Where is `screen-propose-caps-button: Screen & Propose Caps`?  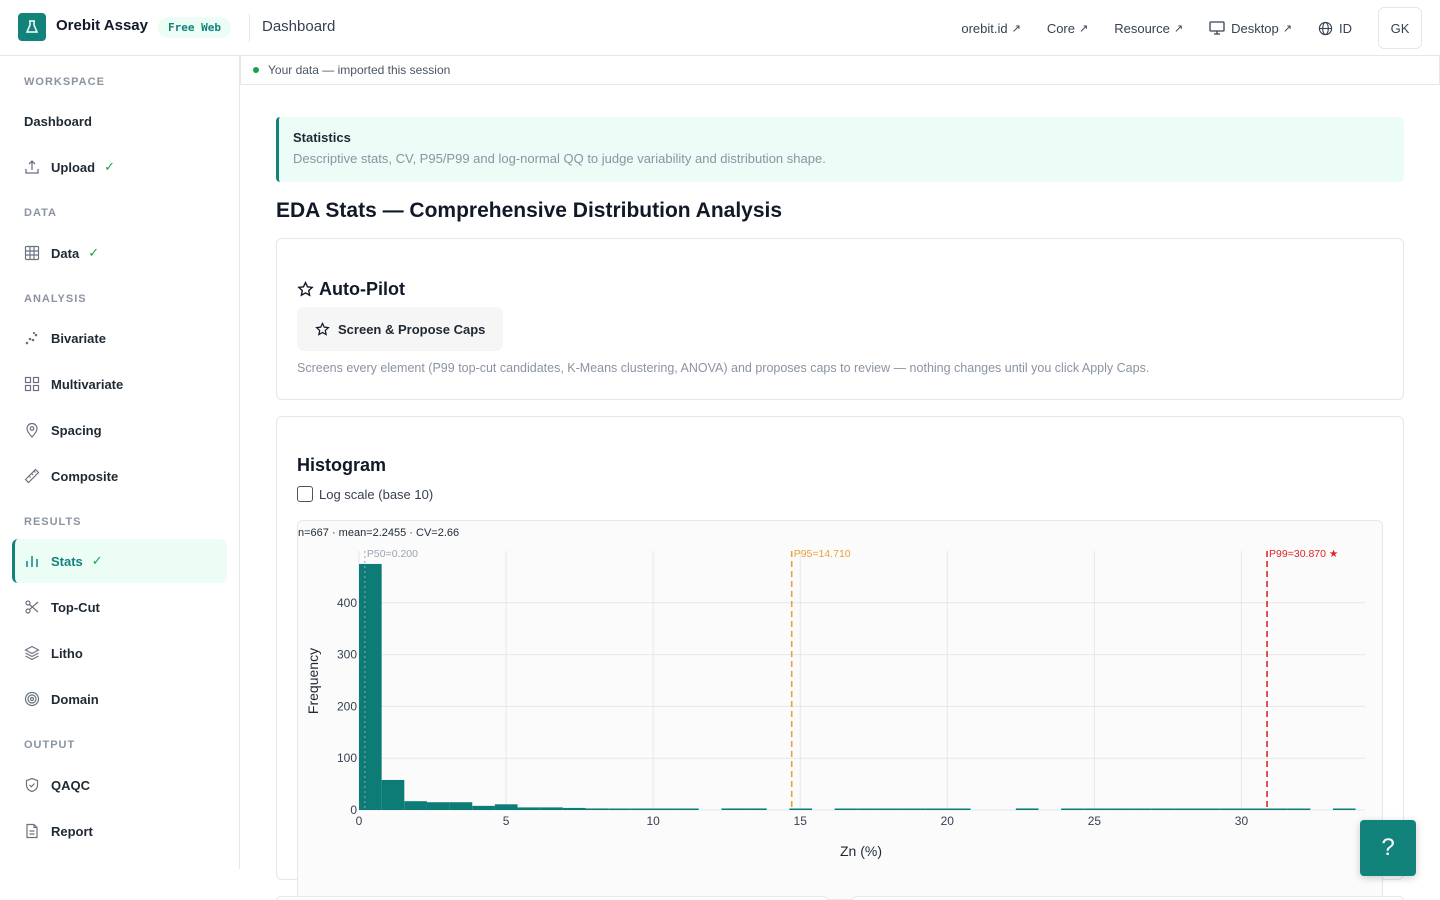
screen-propose-caps-button: Screen & Propose Caps is located at coordinates (400, 329).